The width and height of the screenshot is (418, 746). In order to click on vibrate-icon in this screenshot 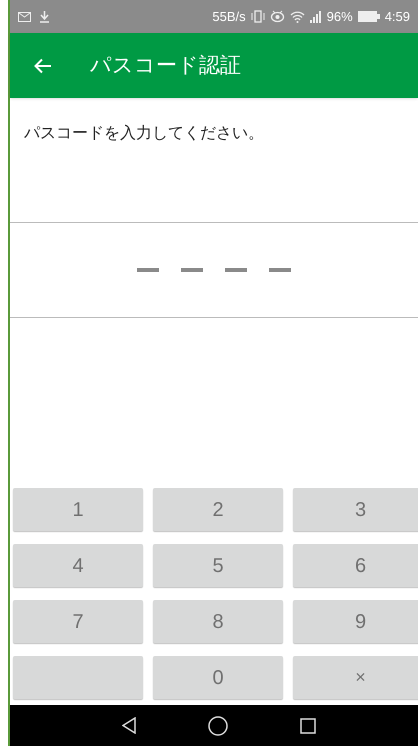, I will do `click(257, 16)`.